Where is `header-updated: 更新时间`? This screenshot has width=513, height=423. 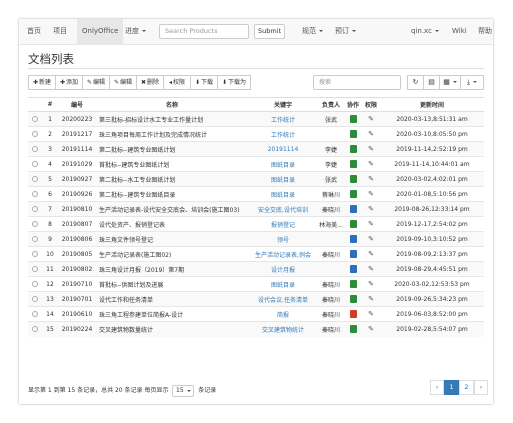 header-updated: 更新时间 is located at coordinates (432, 104).